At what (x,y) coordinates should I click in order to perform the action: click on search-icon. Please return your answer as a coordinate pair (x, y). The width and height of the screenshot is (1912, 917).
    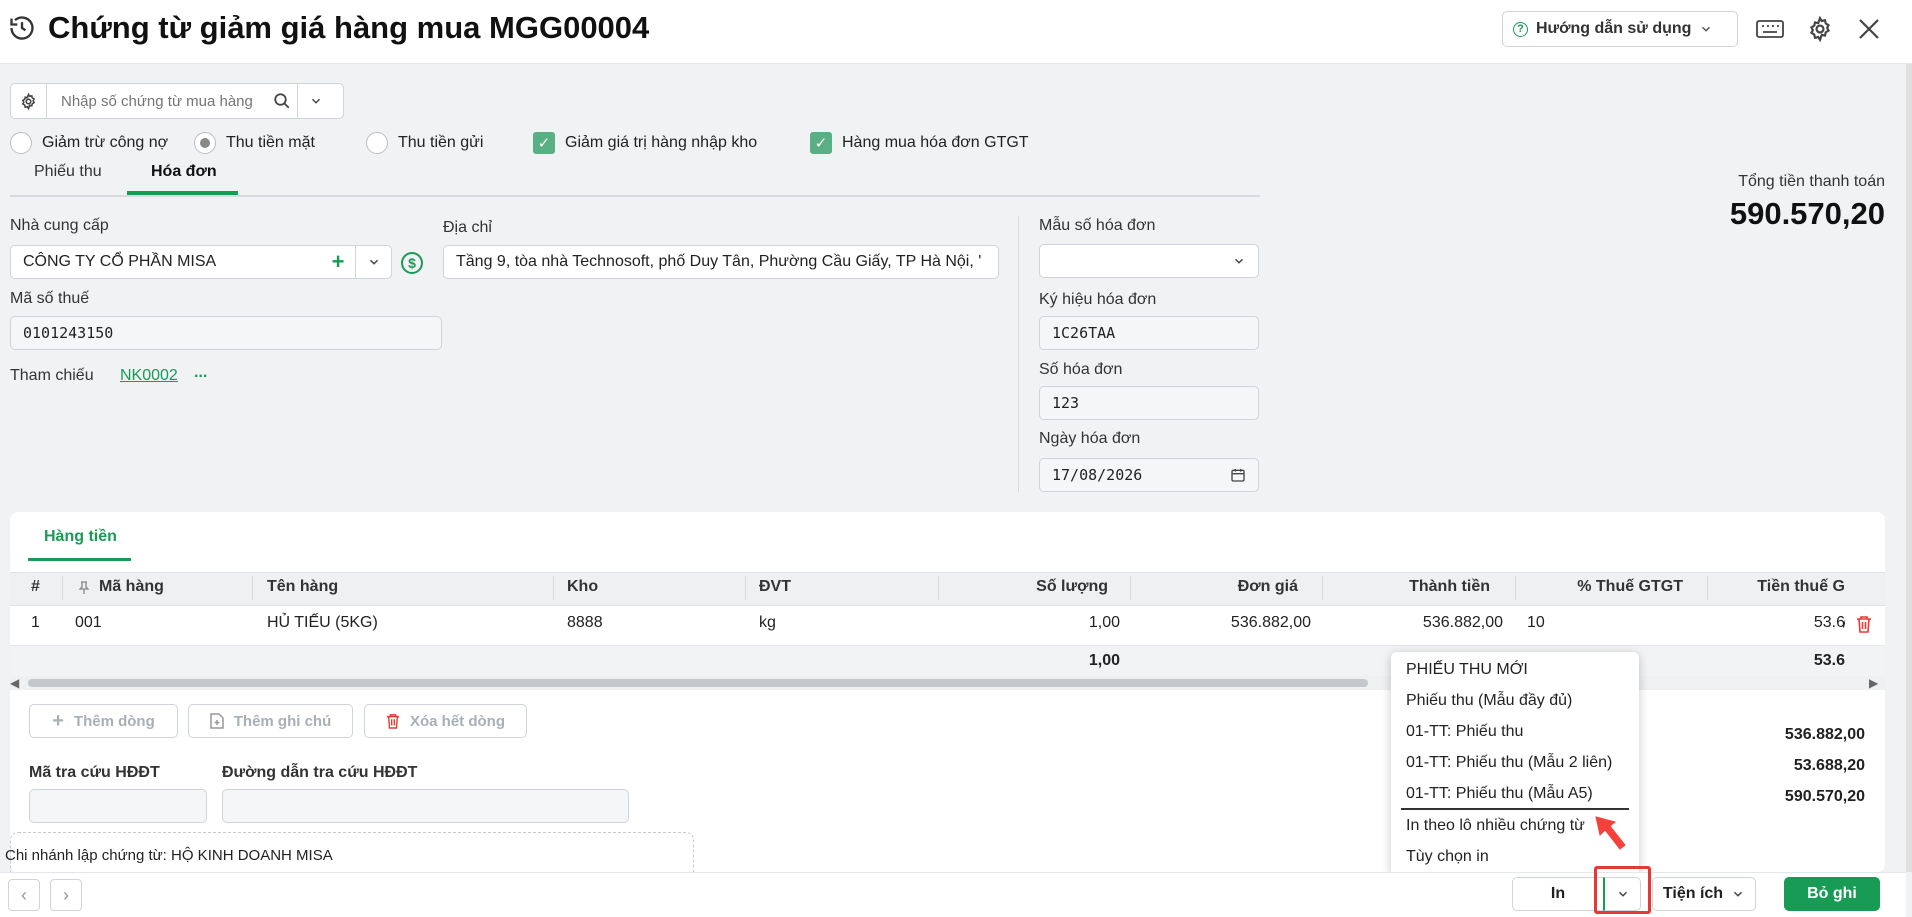
    Looking at the image, I should click on (282, 101).